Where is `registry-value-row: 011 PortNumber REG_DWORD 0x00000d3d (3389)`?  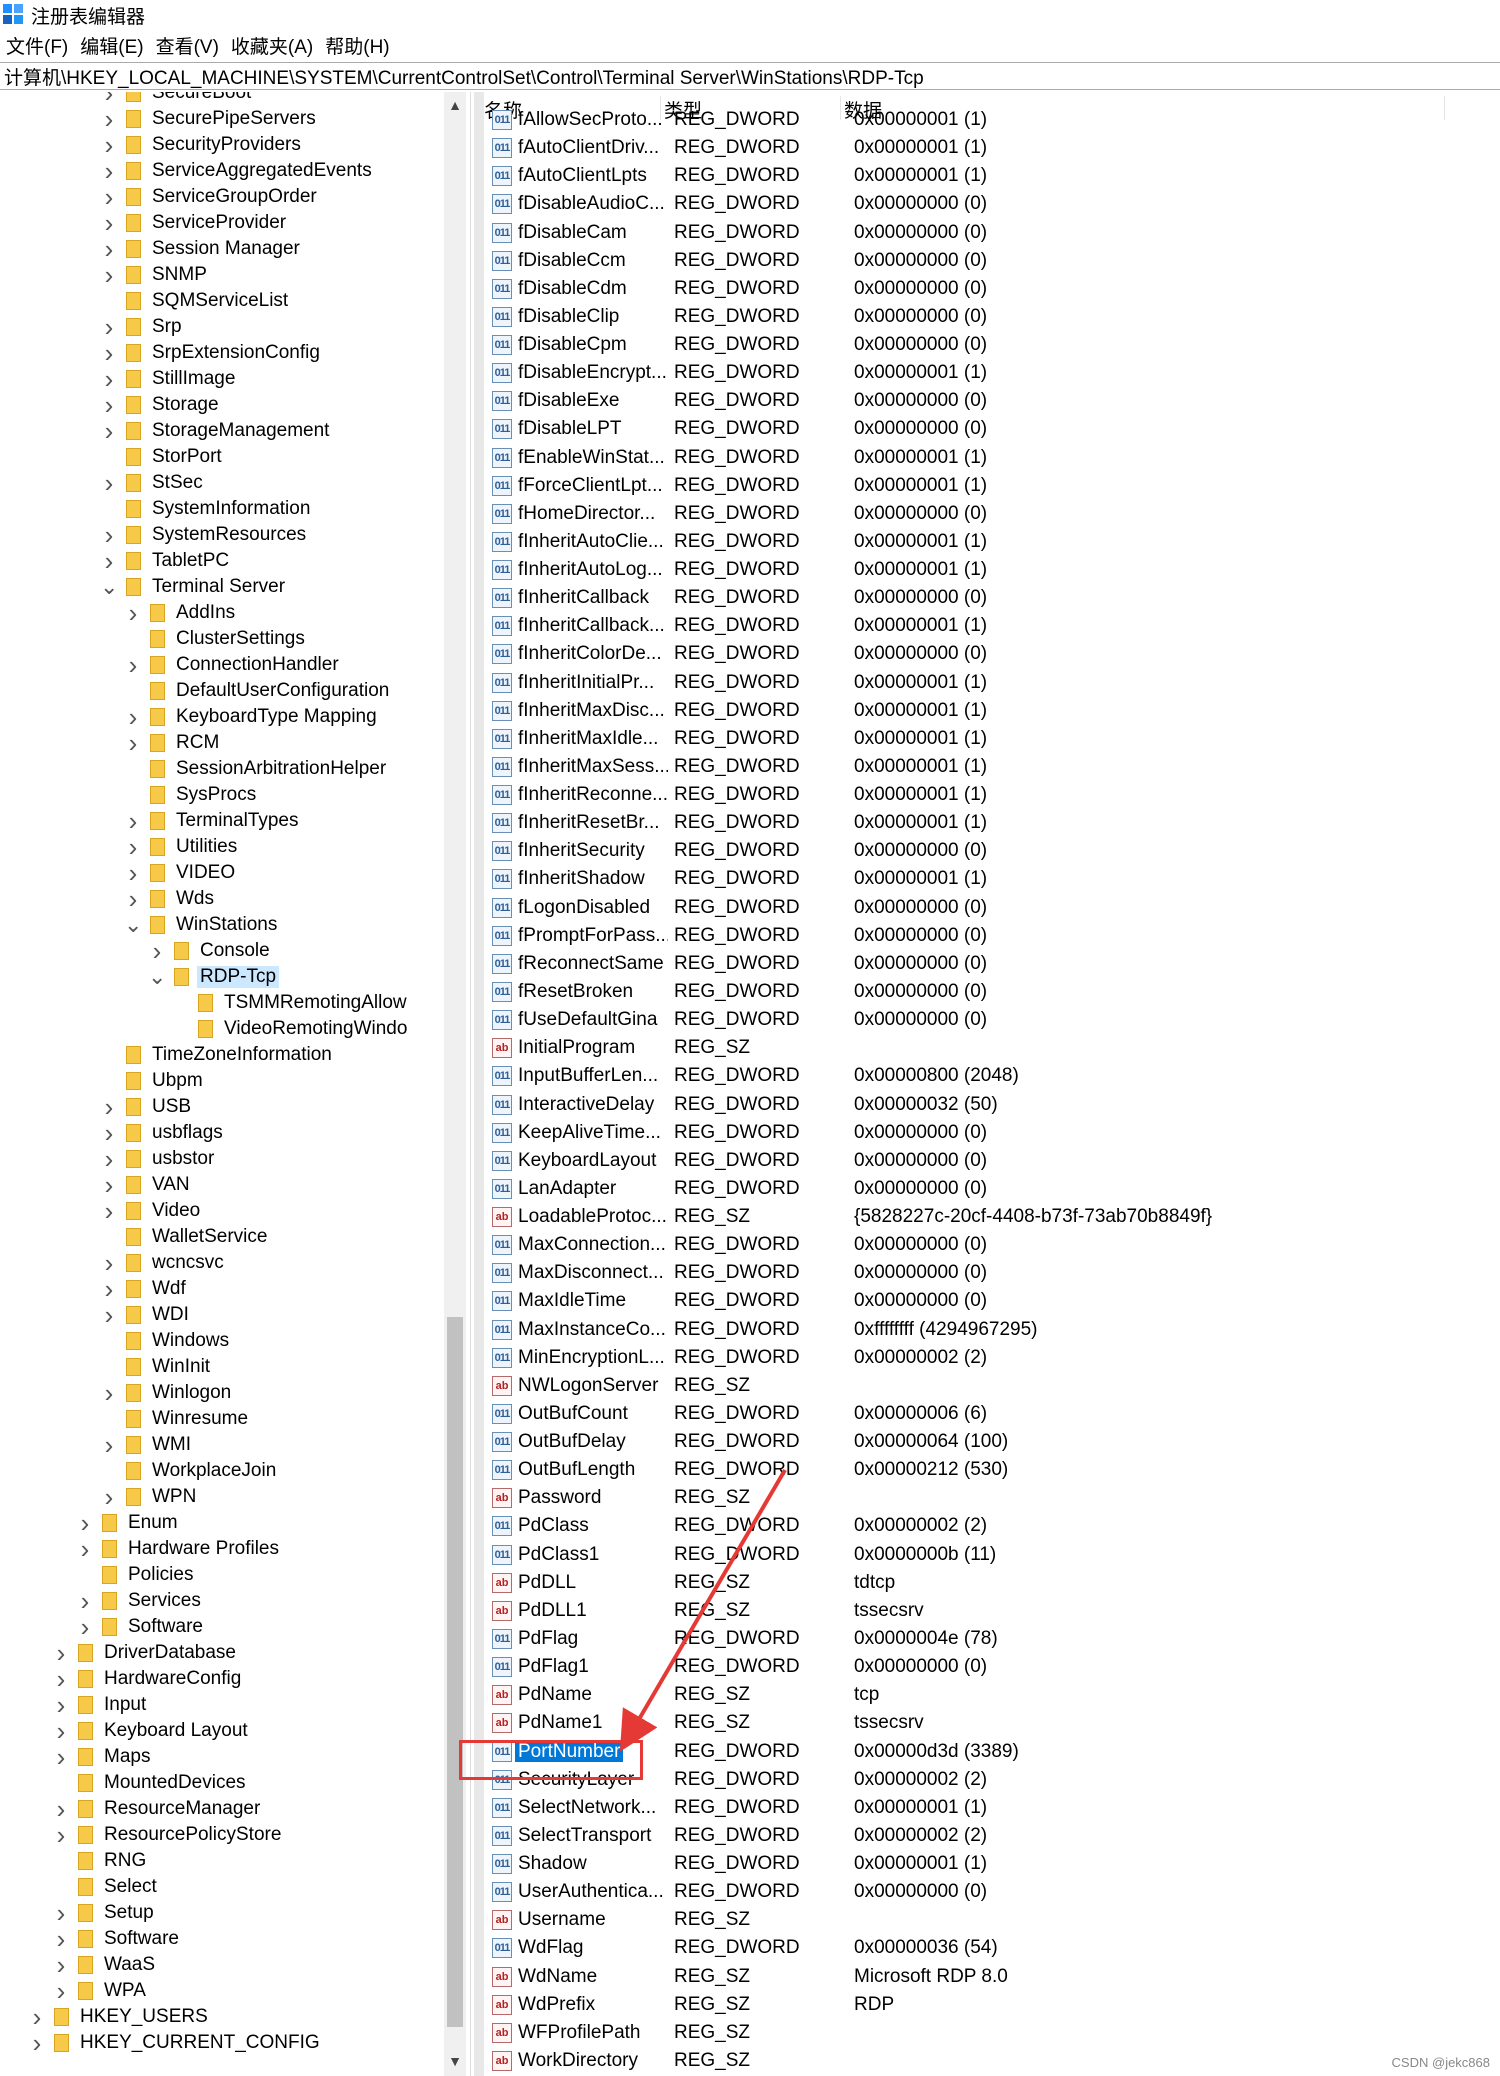 registry-value-row: 011 PortNumber REG_DWORD 0x00000d3d (3389) is located at coordinates (992, 1752).